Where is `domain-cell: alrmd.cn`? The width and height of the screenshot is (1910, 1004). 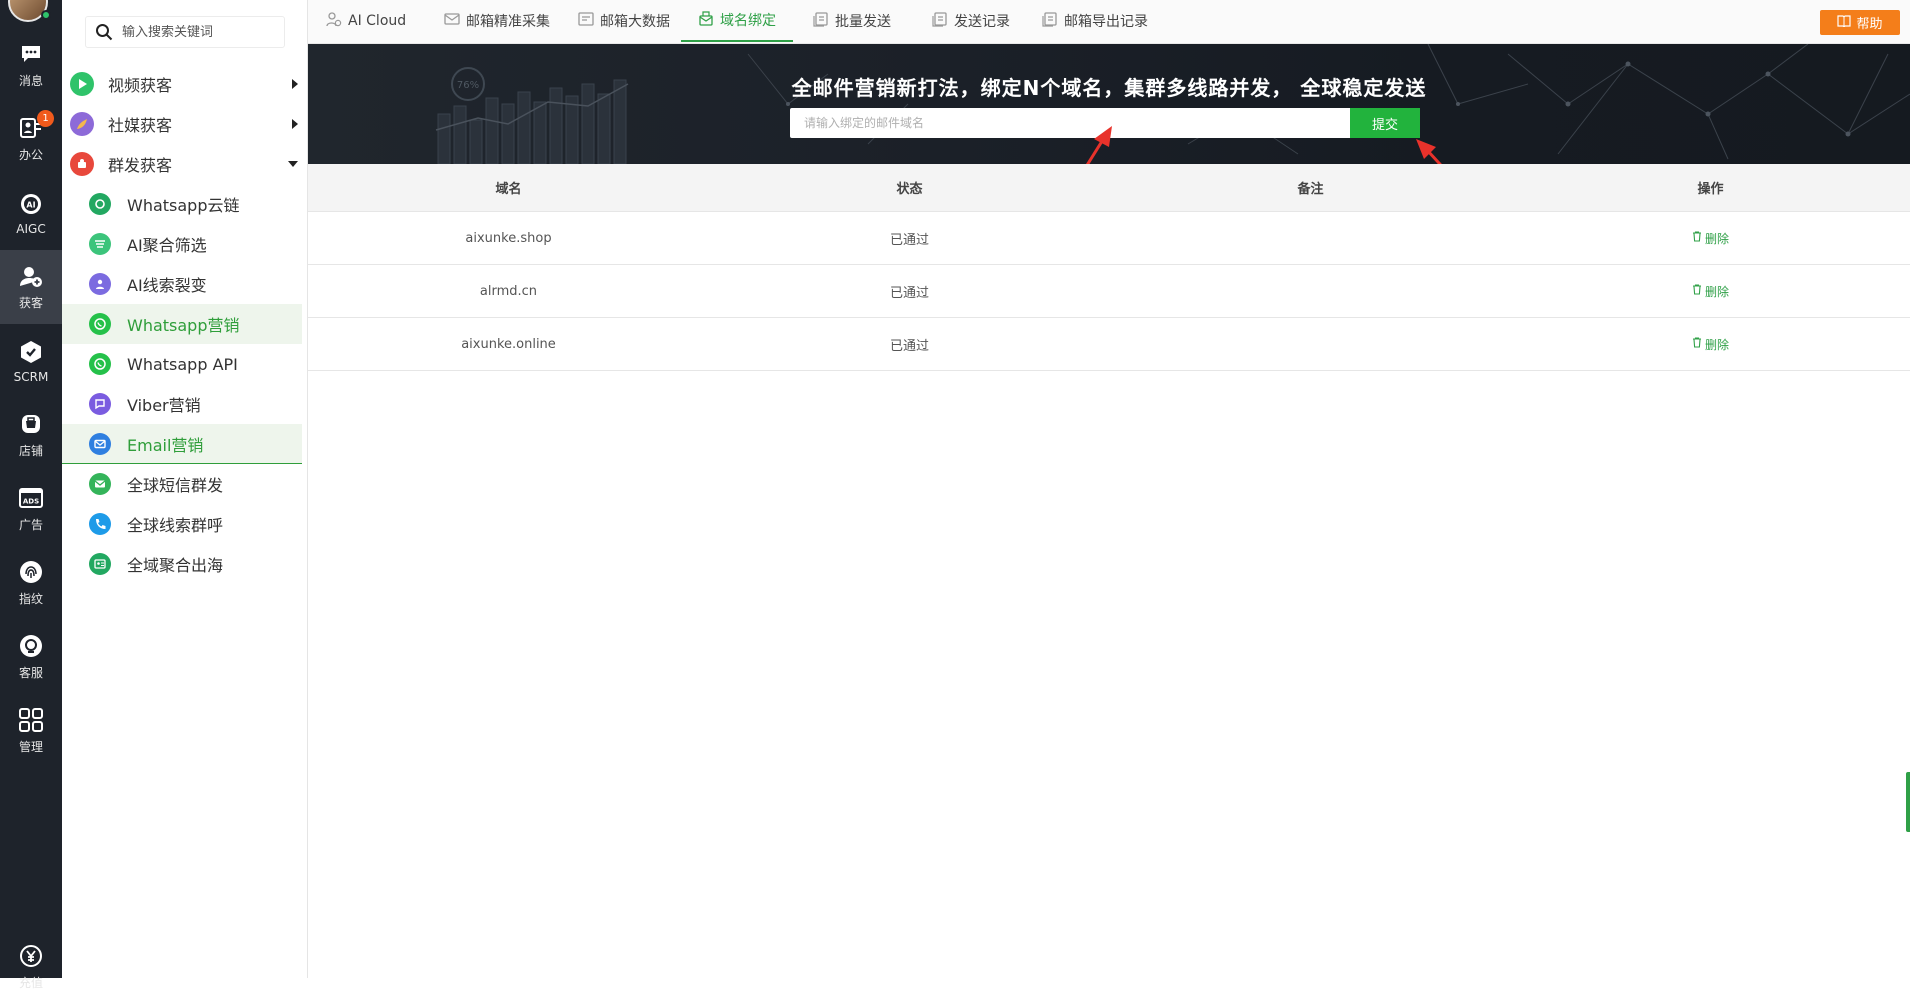
domain-cell: alrmd.cn is located at coordinates (508, 291).